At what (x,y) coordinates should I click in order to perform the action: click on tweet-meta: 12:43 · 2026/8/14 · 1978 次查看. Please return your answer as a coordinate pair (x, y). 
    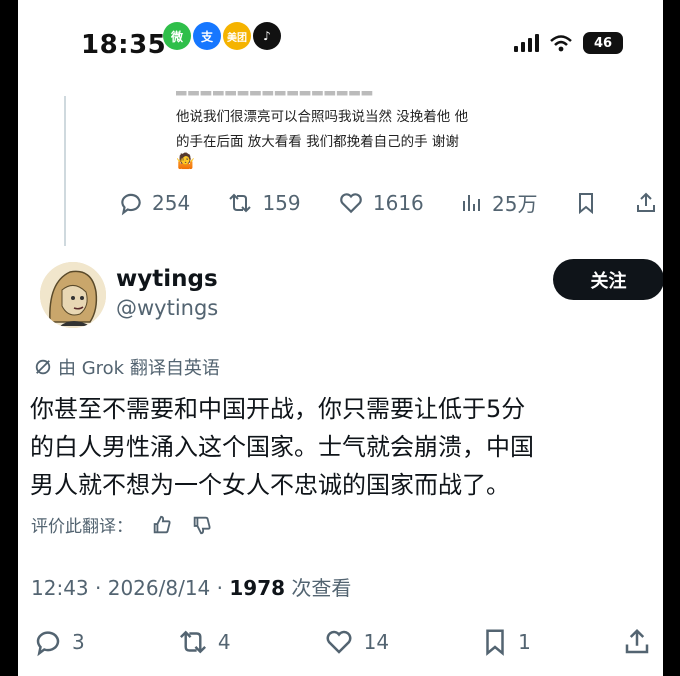
    Looking at the image, I should click on (191, 586).